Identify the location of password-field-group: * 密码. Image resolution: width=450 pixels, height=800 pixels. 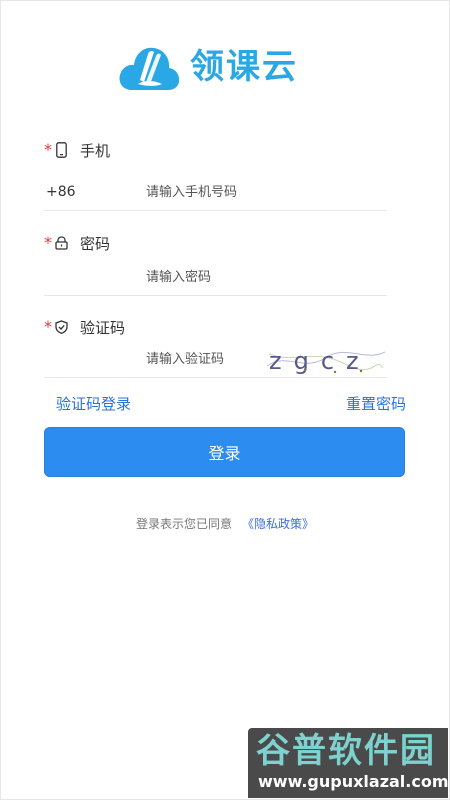
(215, 264).